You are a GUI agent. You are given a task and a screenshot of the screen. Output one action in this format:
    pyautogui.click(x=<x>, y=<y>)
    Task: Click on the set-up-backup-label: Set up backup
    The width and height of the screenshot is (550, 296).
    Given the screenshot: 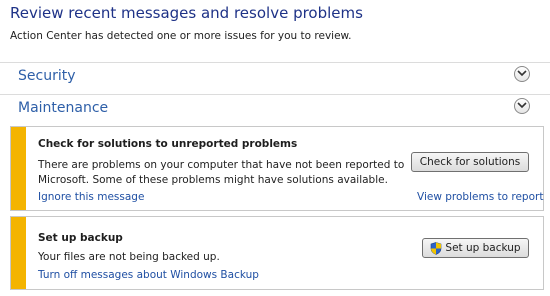 What is the action you would take?
    pyautogui.click(x=483, y=248)
    